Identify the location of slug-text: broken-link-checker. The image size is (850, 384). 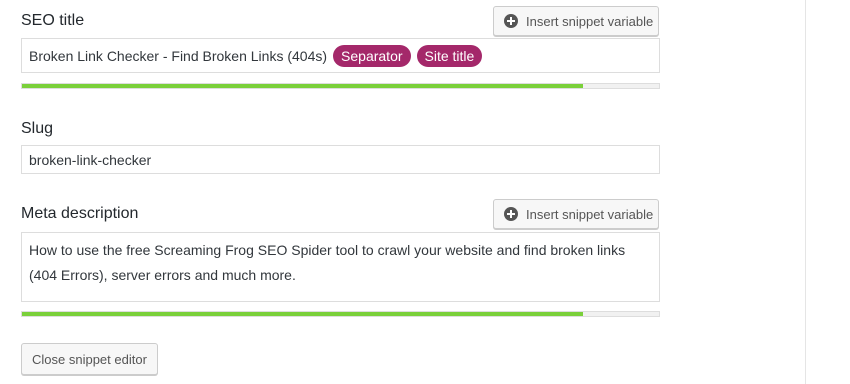
(90, 159).